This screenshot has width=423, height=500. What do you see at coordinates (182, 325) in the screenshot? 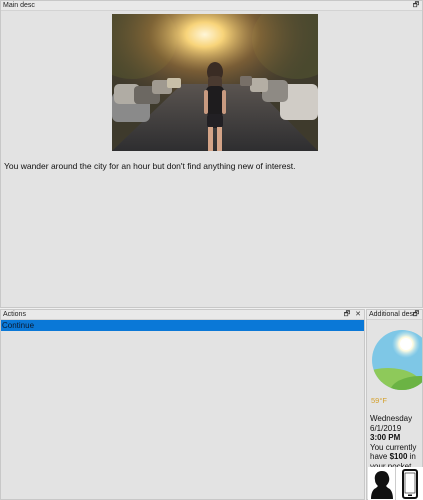
I see `action-continue: Continue` at bounding box center [182, 325].